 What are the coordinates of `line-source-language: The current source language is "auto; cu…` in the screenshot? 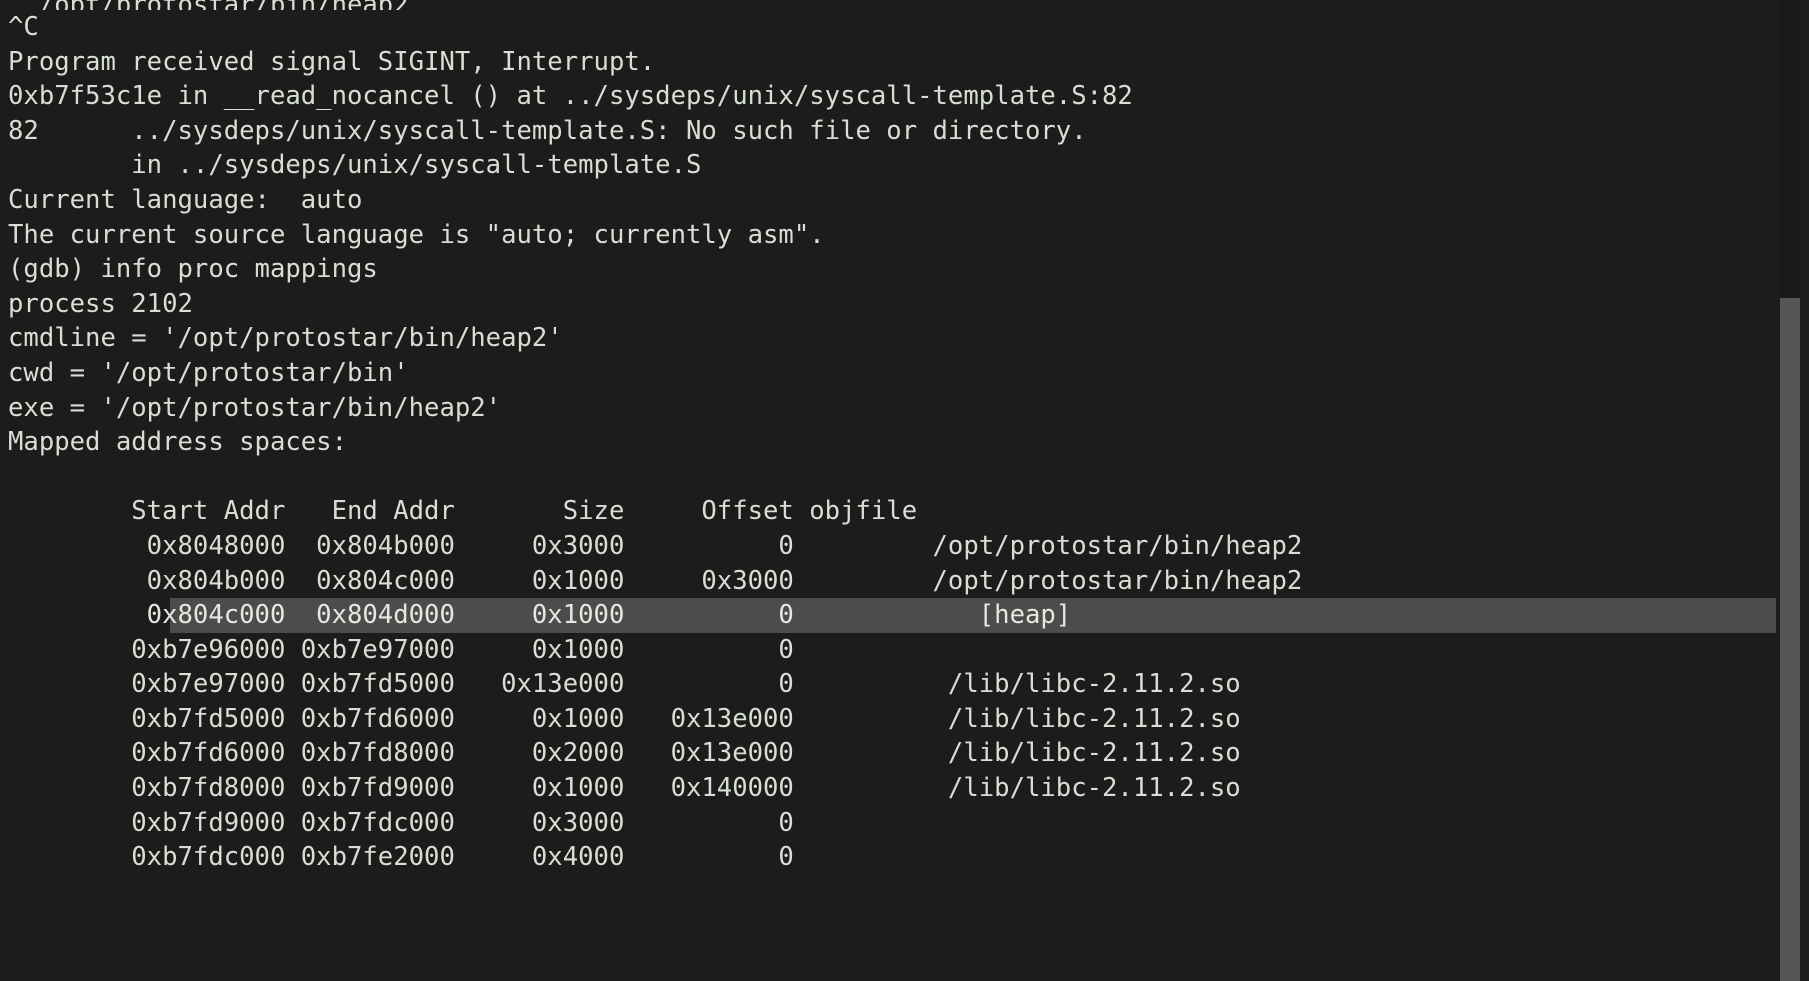 It's located at (890, 235).